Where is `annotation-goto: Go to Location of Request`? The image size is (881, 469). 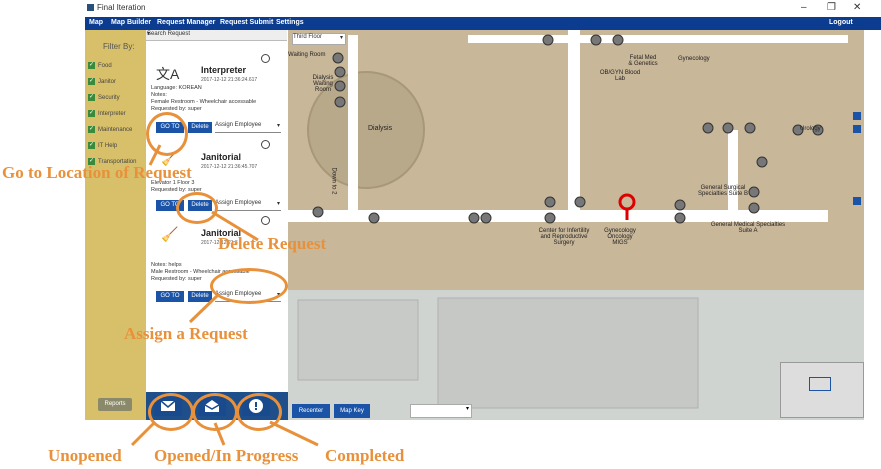 annotation-goto: Go to Location of Request is located at coordinates (97, 172).